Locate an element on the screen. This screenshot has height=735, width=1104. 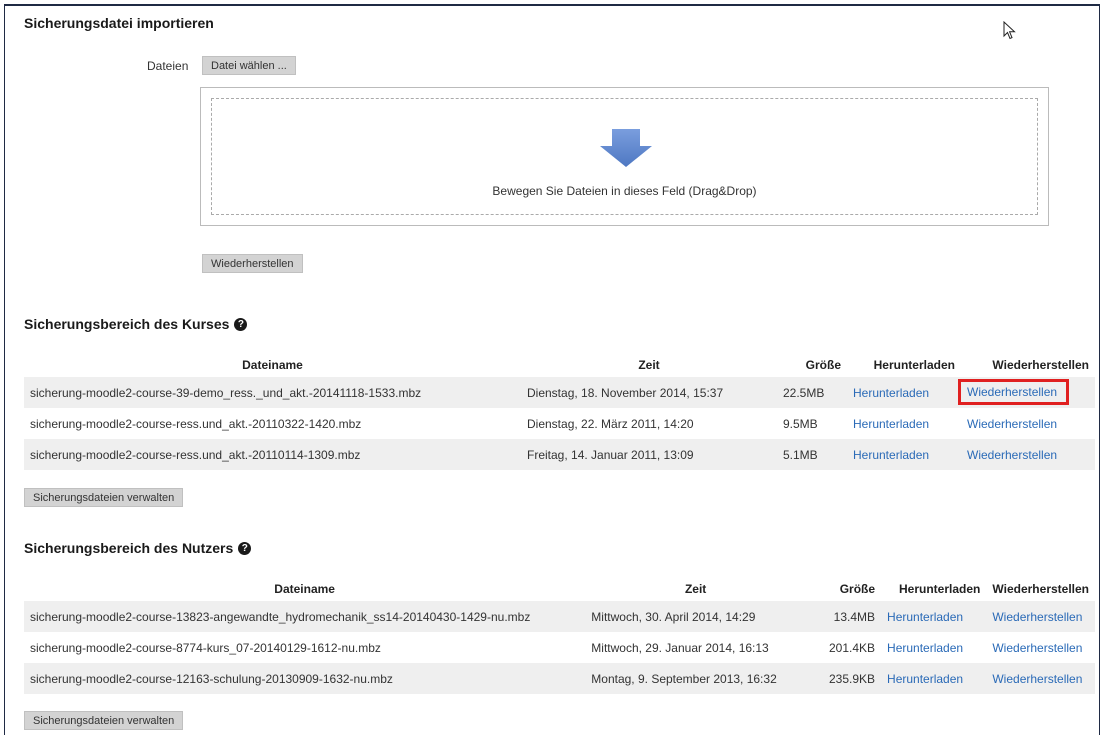
file-time: Mittwoch, 30. April 2014, 14:29 is located at coordinates (695, 616).